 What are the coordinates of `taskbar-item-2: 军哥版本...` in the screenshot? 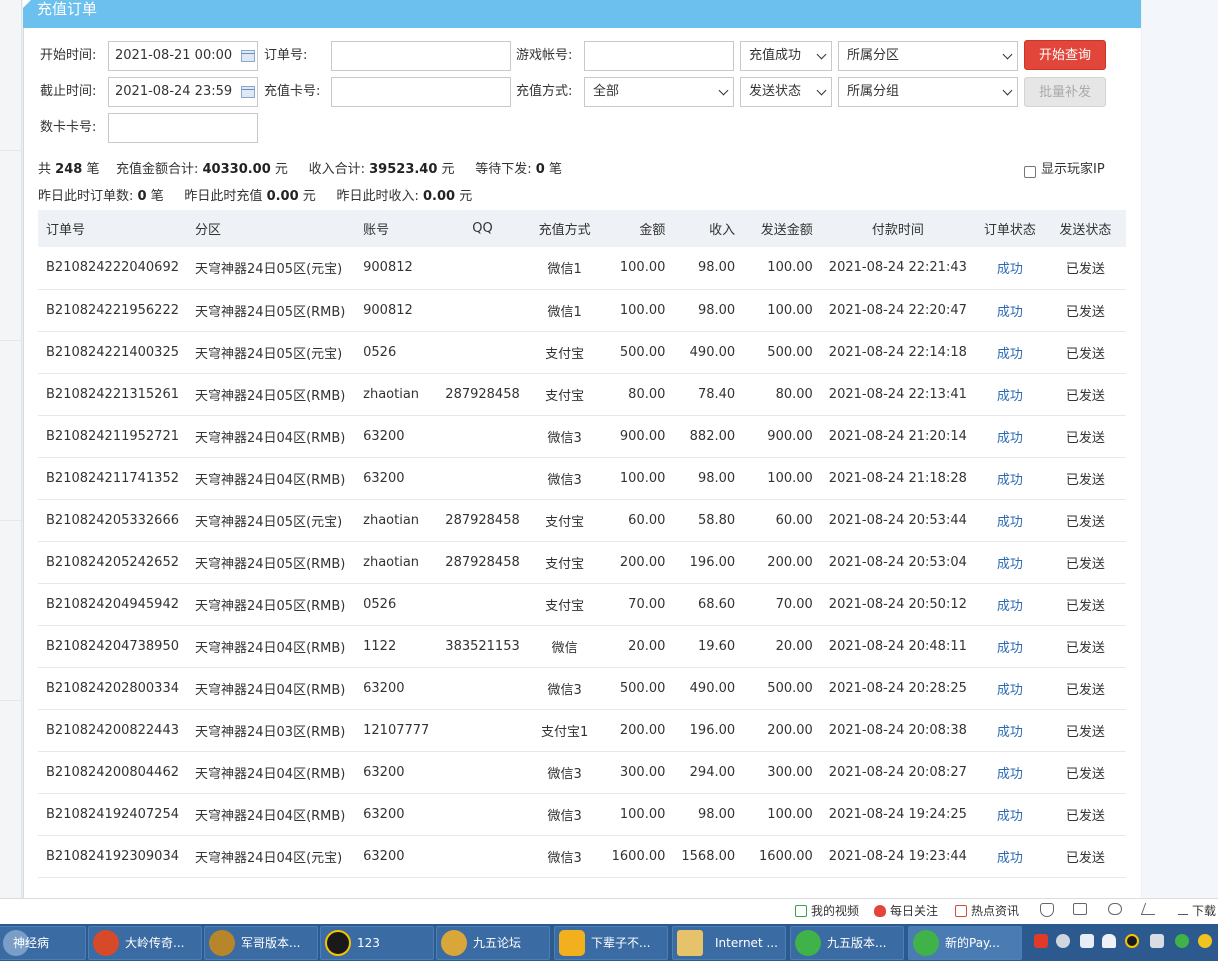 It's located at (261, 943).